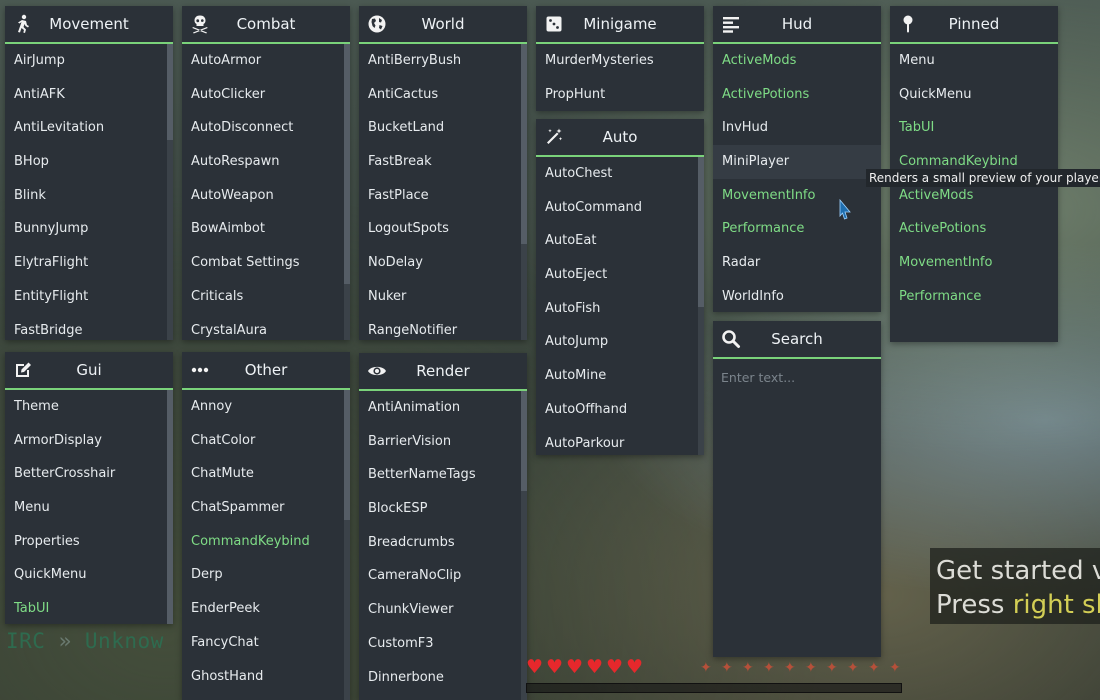 This screenshot has width=1100, height=700. What do you see at coordinates (797, 263) in the screenshot?
I see `module-item-radar: Radar` at bounding box center [797, 263].